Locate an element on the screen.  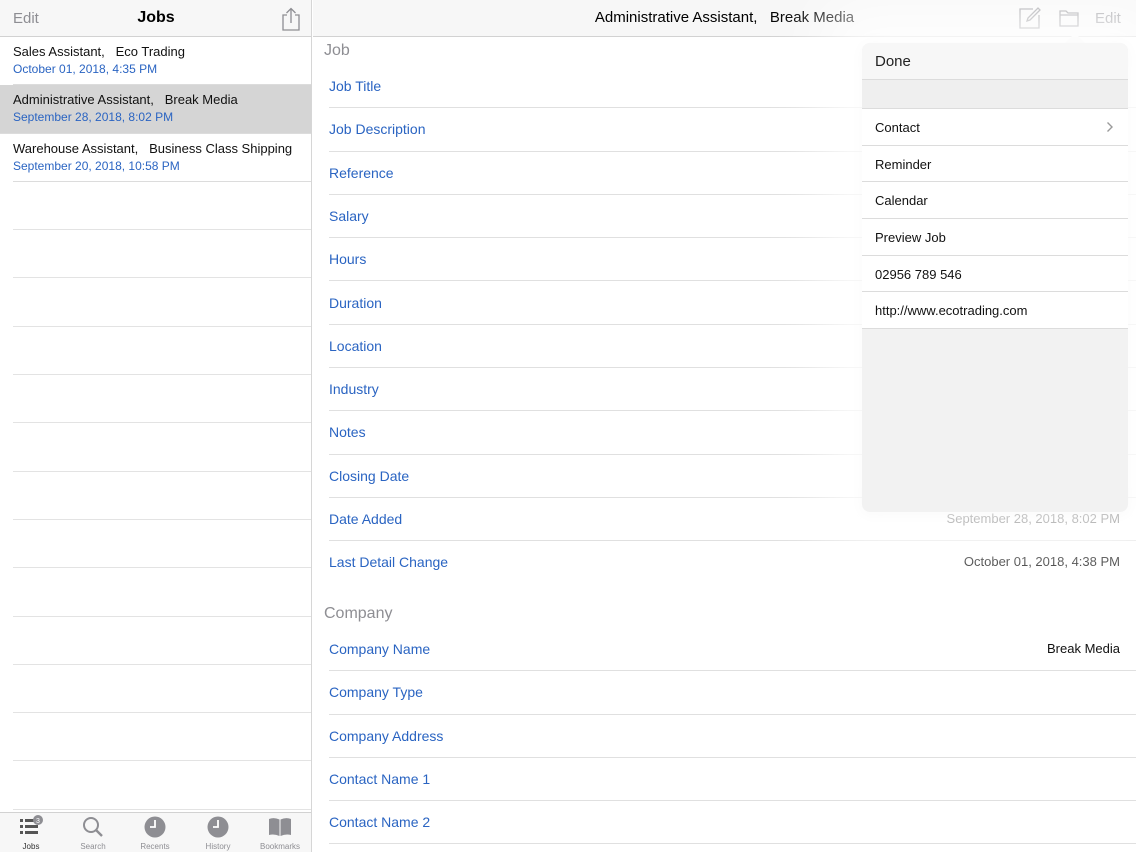
popover-item-label: Calendar is located at coordinates (901, 201).